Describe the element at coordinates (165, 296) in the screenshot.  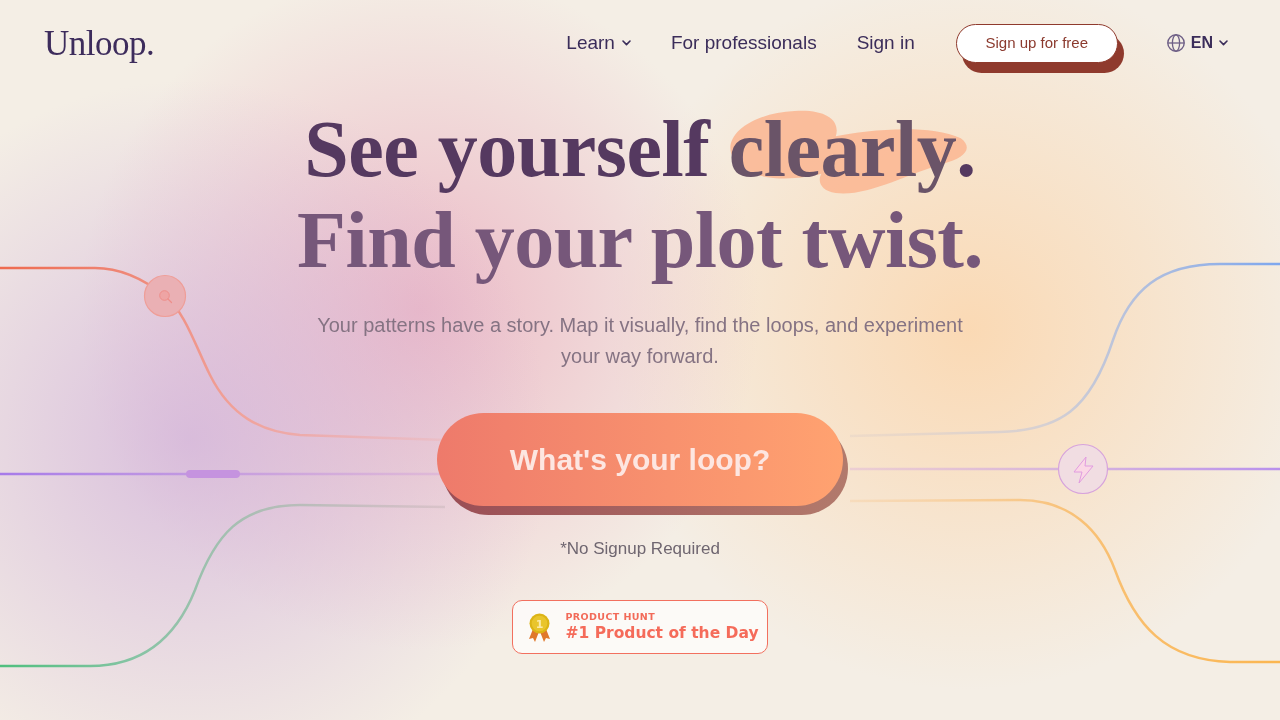
I see `magnifier-icon` at that location.